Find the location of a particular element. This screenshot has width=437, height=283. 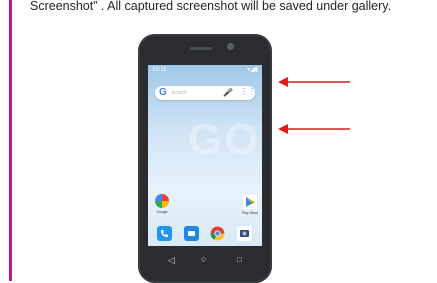

home-icon: ○ is located at coordinates (203, 259).